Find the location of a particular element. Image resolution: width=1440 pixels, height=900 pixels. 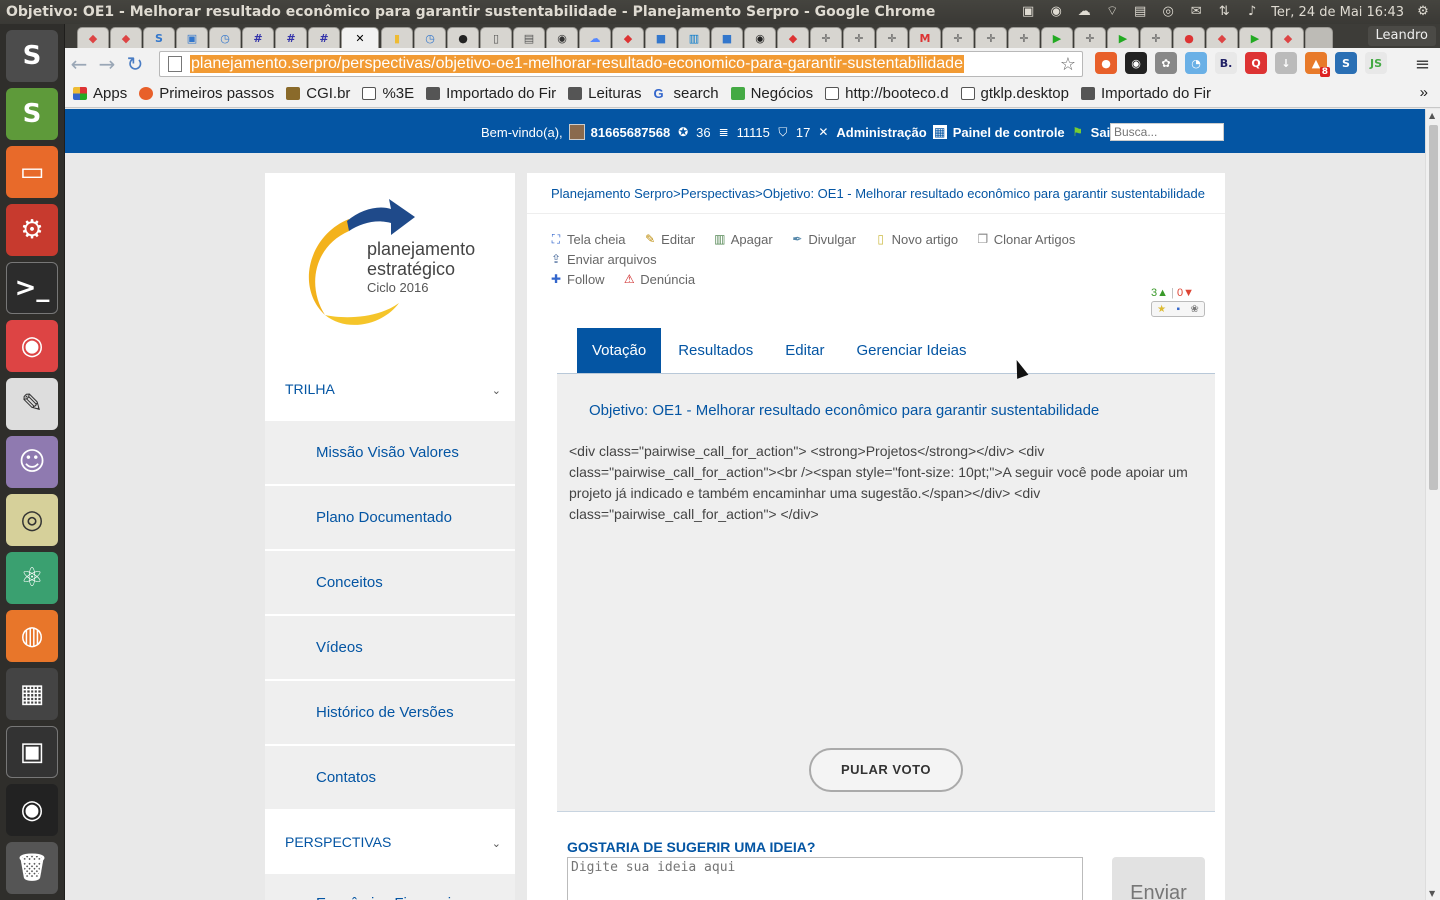

gitlab-extension-icon: ▲ 8 is located at coordinates (1317, 64).